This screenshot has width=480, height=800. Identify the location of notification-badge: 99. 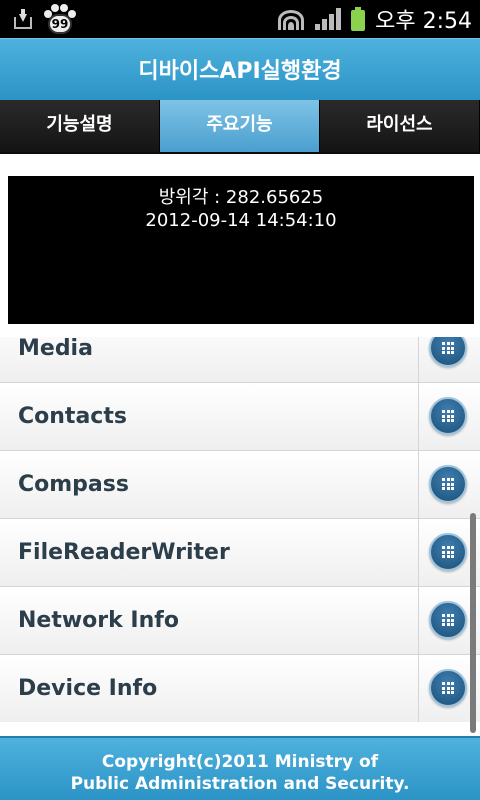
(60, 24).